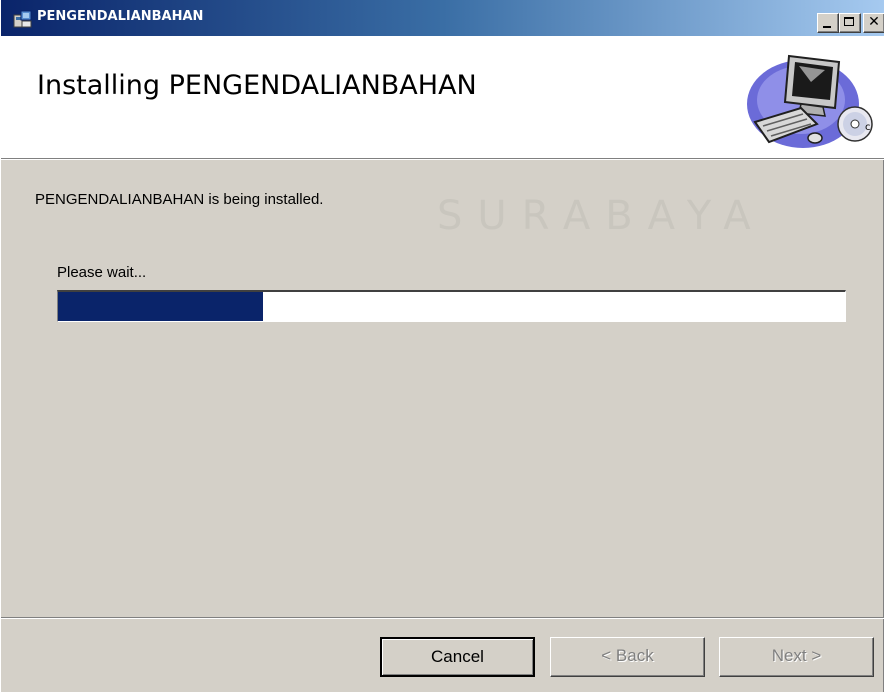 This screenshot has width=884, height=692. I want to click on installer-icon, so click(22, 19).